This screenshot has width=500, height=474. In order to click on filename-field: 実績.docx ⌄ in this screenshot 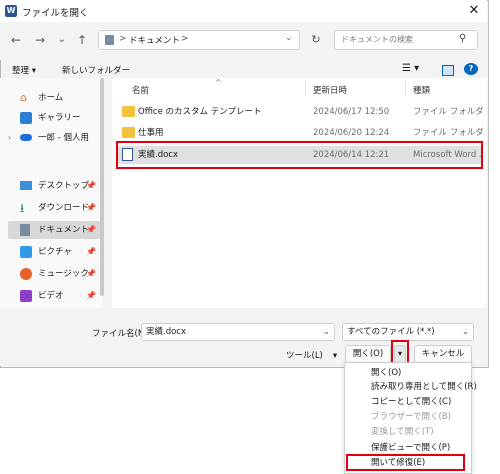, I will do `click(238, 332)`.